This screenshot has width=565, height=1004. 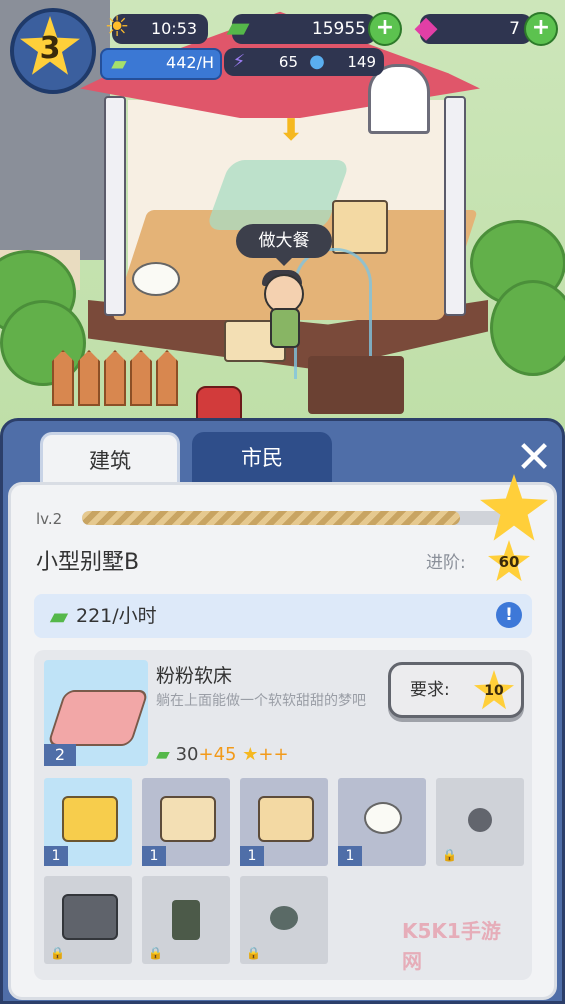 What do you see at coordinates (90, 819) in the screenshot?
I see `yellow-bed` at bounding box center [90, 819].